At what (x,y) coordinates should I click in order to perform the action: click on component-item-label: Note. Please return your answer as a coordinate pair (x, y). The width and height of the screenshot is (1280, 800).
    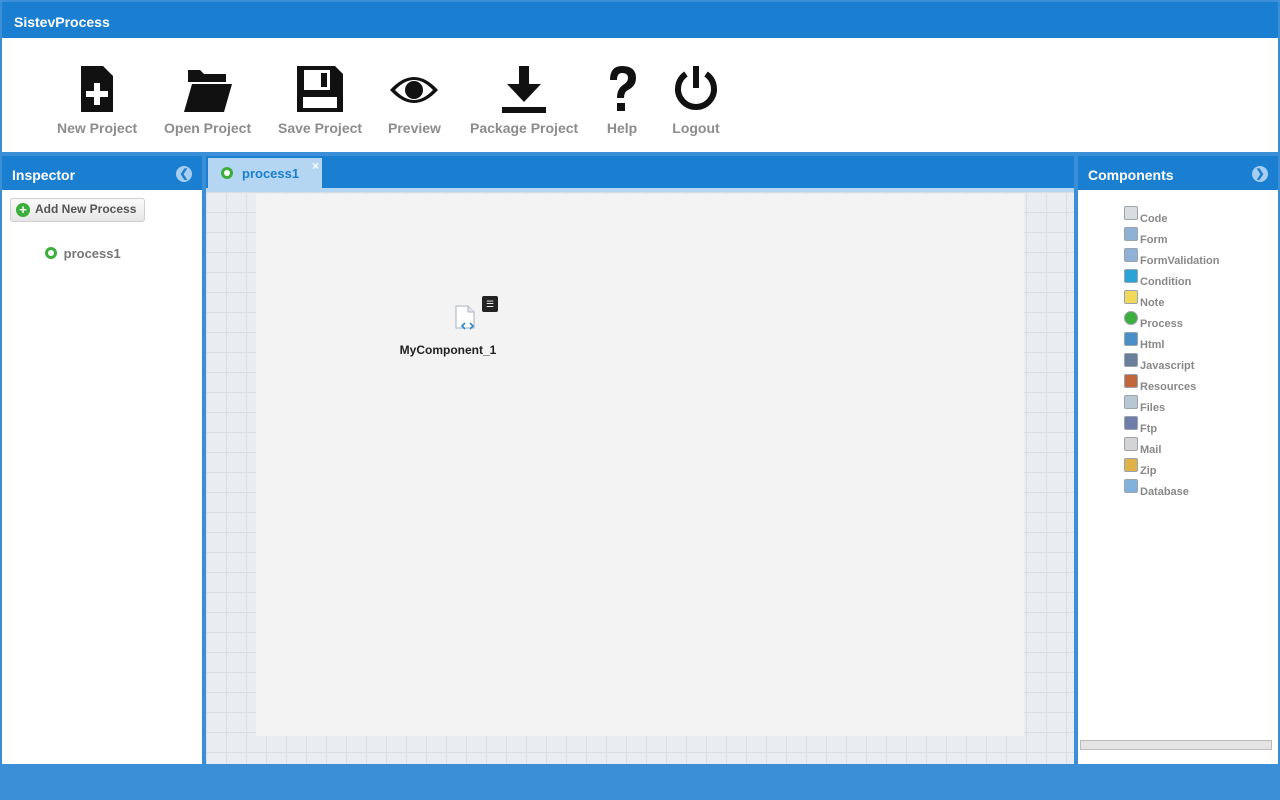
    Looking at the image, I should click on (1152, 303).